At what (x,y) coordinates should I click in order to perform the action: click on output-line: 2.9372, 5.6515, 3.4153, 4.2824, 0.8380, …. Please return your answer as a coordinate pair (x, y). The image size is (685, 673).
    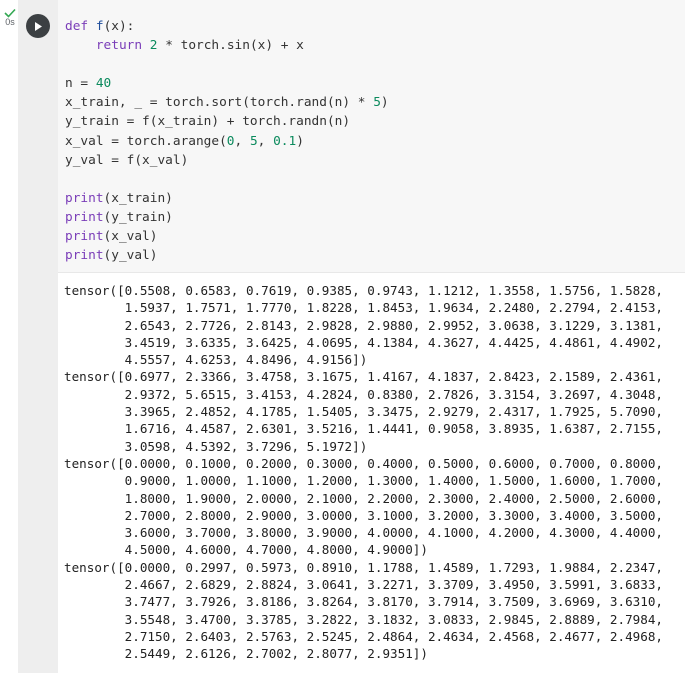
    Looking at the image, I should click on (363, 394).